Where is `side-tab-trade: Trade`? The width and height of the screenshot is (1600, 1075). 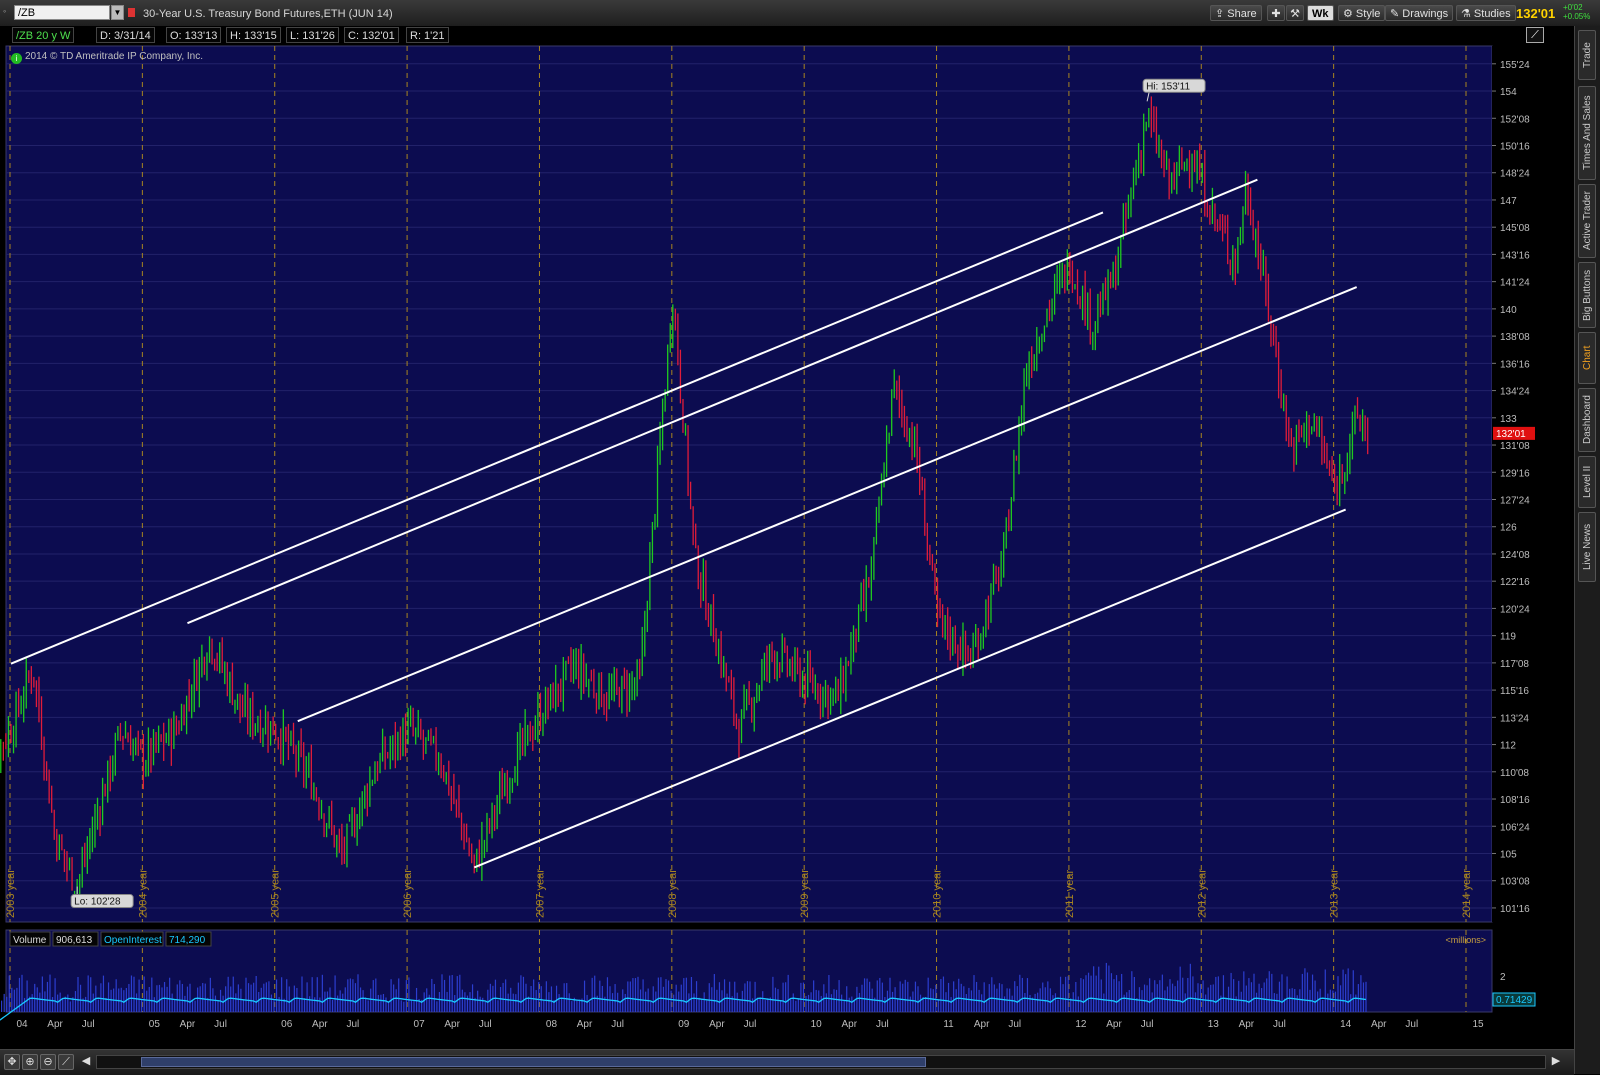 side-tab-trade: Trade is located at coordinates (1587, 55).